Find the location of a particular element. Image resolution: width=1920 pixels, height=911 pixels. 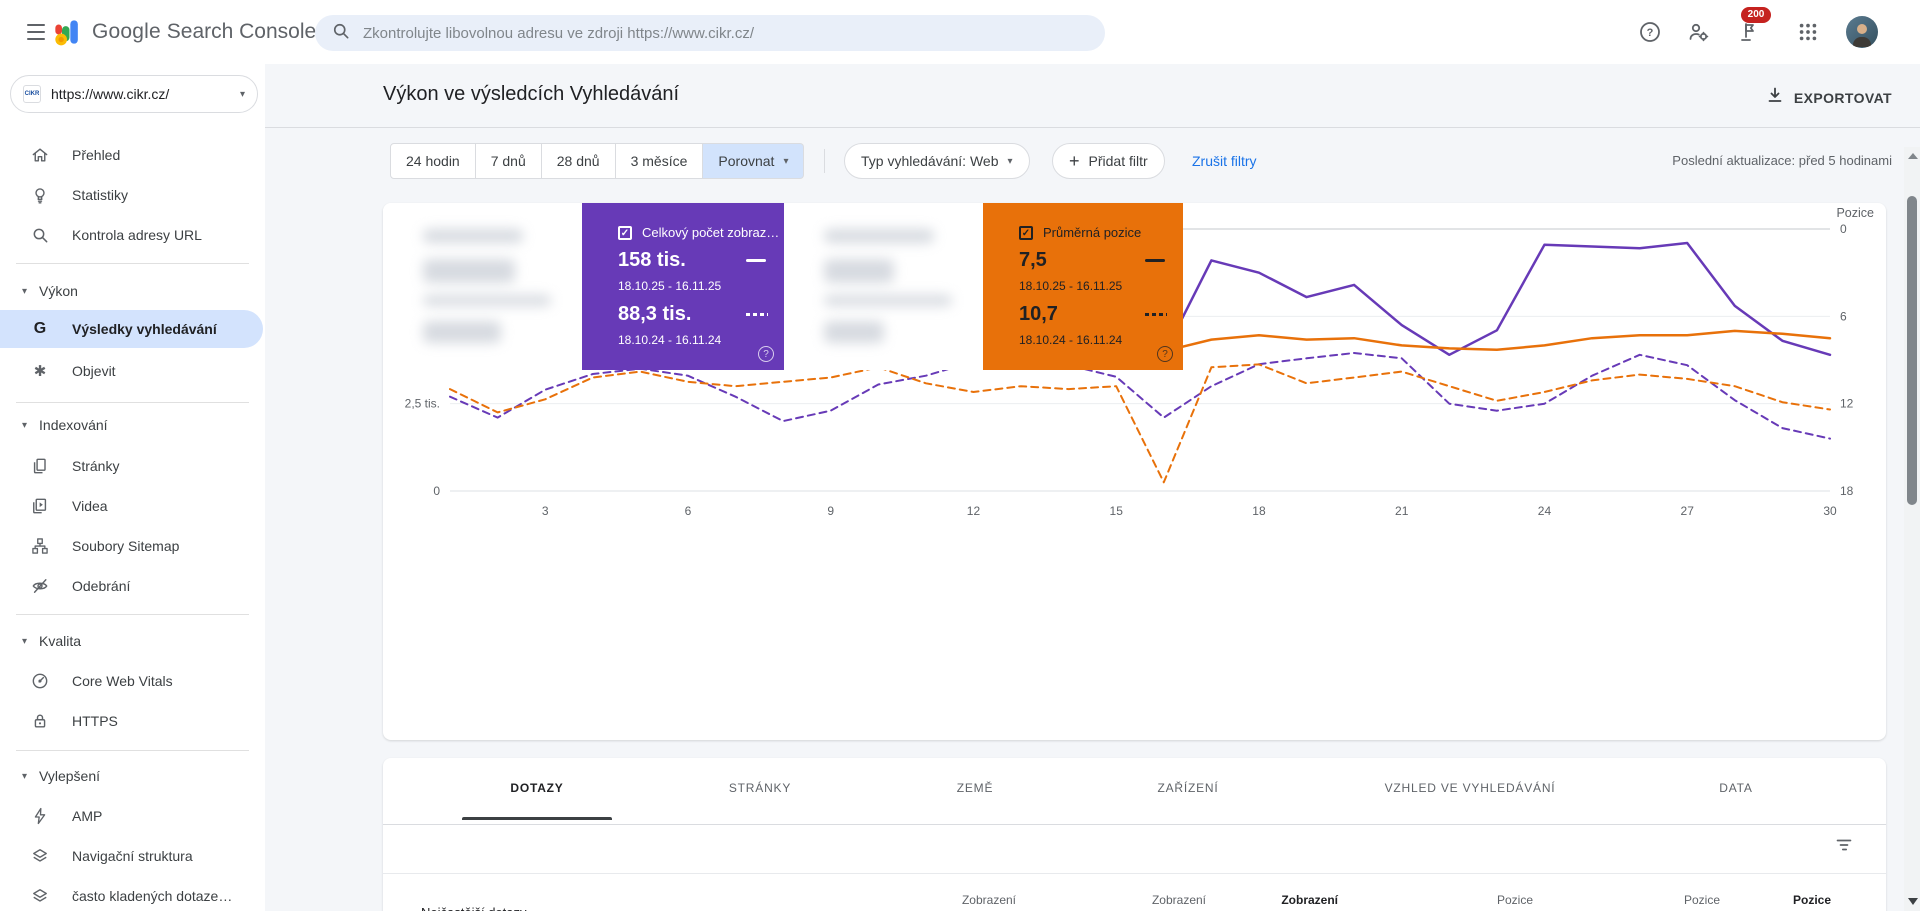

sidebar-item-v-sledky-vyhled-v-n: G Výsledky vyhledávání is located at coordinates (131, 329).